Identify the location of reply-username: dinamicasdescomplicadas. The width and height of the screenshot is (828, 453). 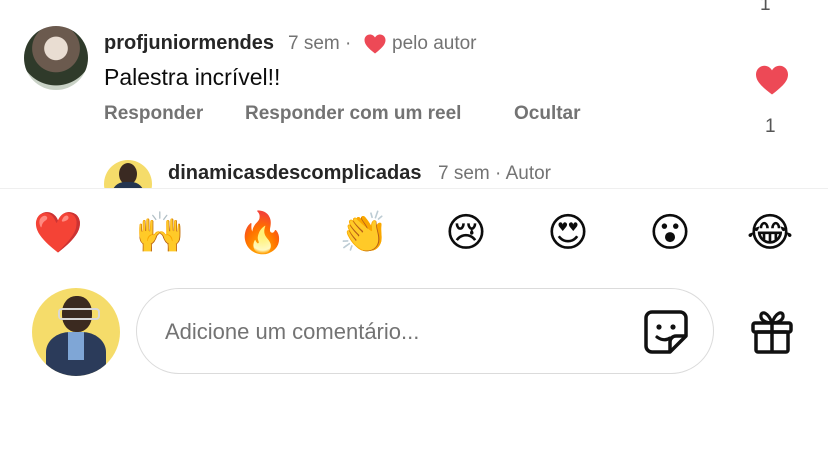
(294, 173).